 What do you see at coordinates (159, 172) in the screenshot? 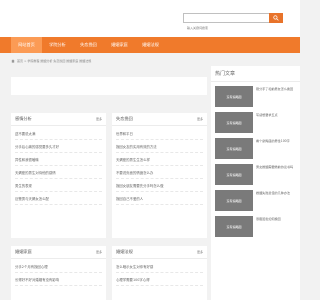
I see `list-item: 不要说负面的情绪怎么办` at bounding box center [159, 172].